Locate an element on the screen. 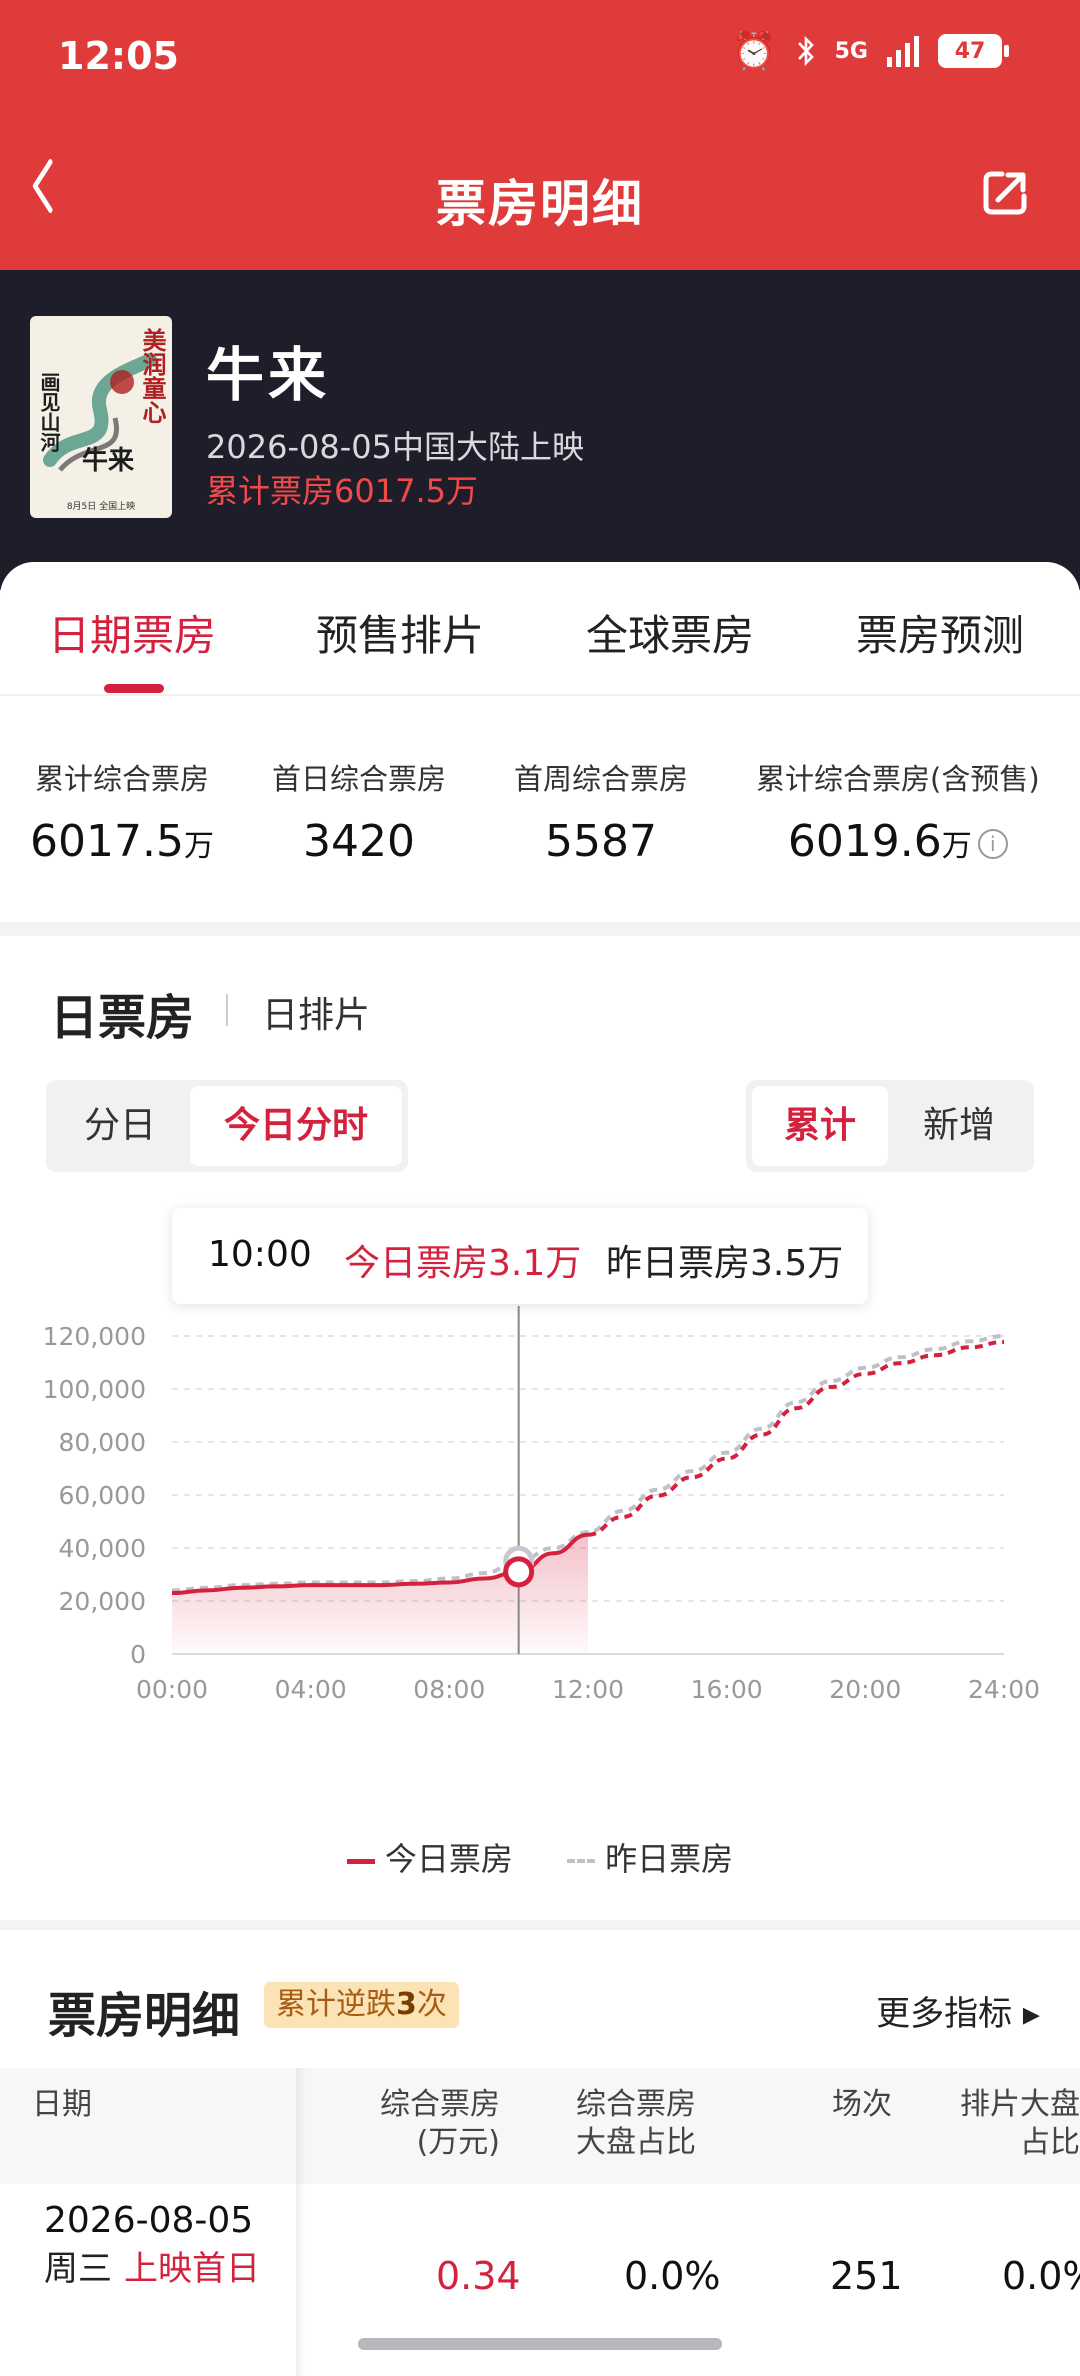  mode-toggle: 分日 今日分时 is located at coordinates (227, 1126).